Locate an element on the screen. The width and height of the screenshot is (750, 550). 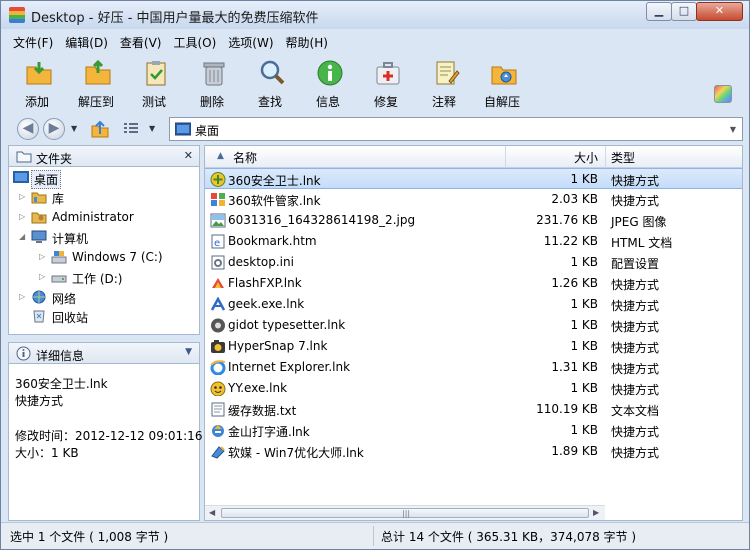
magnifier-icon is located at coordinates (272, 72).